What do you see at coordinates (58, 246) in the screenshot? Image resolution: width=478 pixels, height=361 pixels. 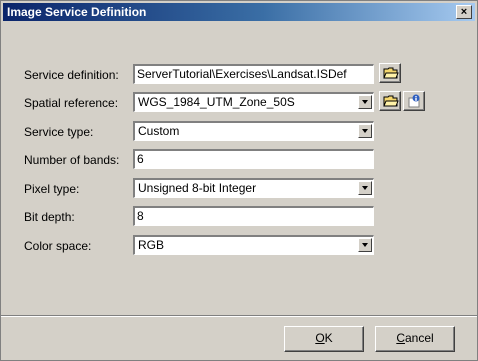 I see `color-space-label: Color space:` at bounding box center [58, 246].